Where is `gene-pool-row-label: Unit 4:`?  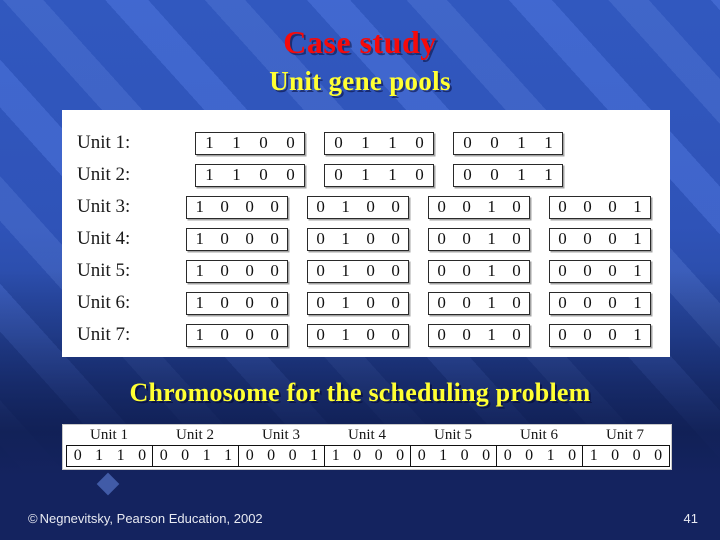 gene-pool-row-label: Unit 4: is located at coordinates (104, 238).